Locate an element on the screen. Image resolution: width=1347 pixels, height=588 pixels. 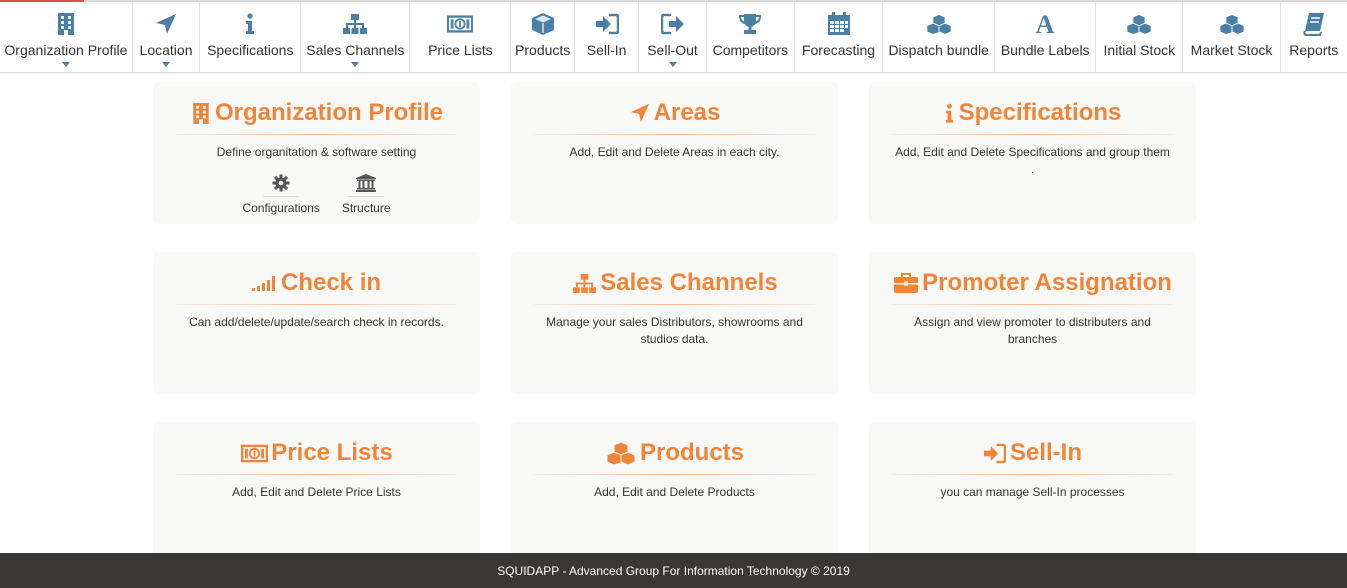
card-description: Define organitation & software setting is located at coordinates (316, 152).